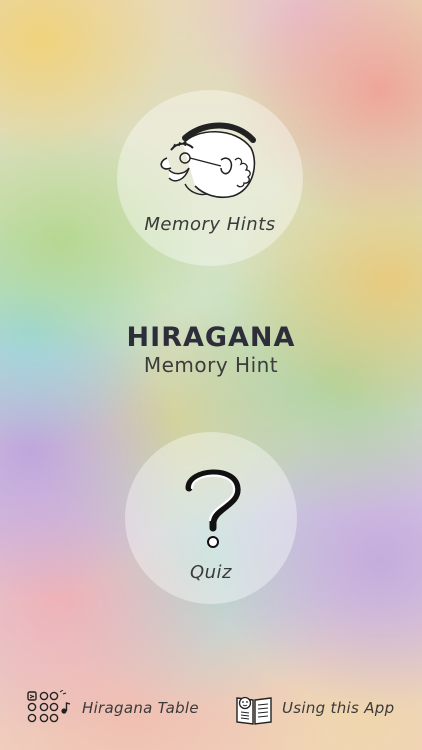  Describe the element at coordinates (213, 508) in the screenshot. I see `question-mark-icon` at that location.